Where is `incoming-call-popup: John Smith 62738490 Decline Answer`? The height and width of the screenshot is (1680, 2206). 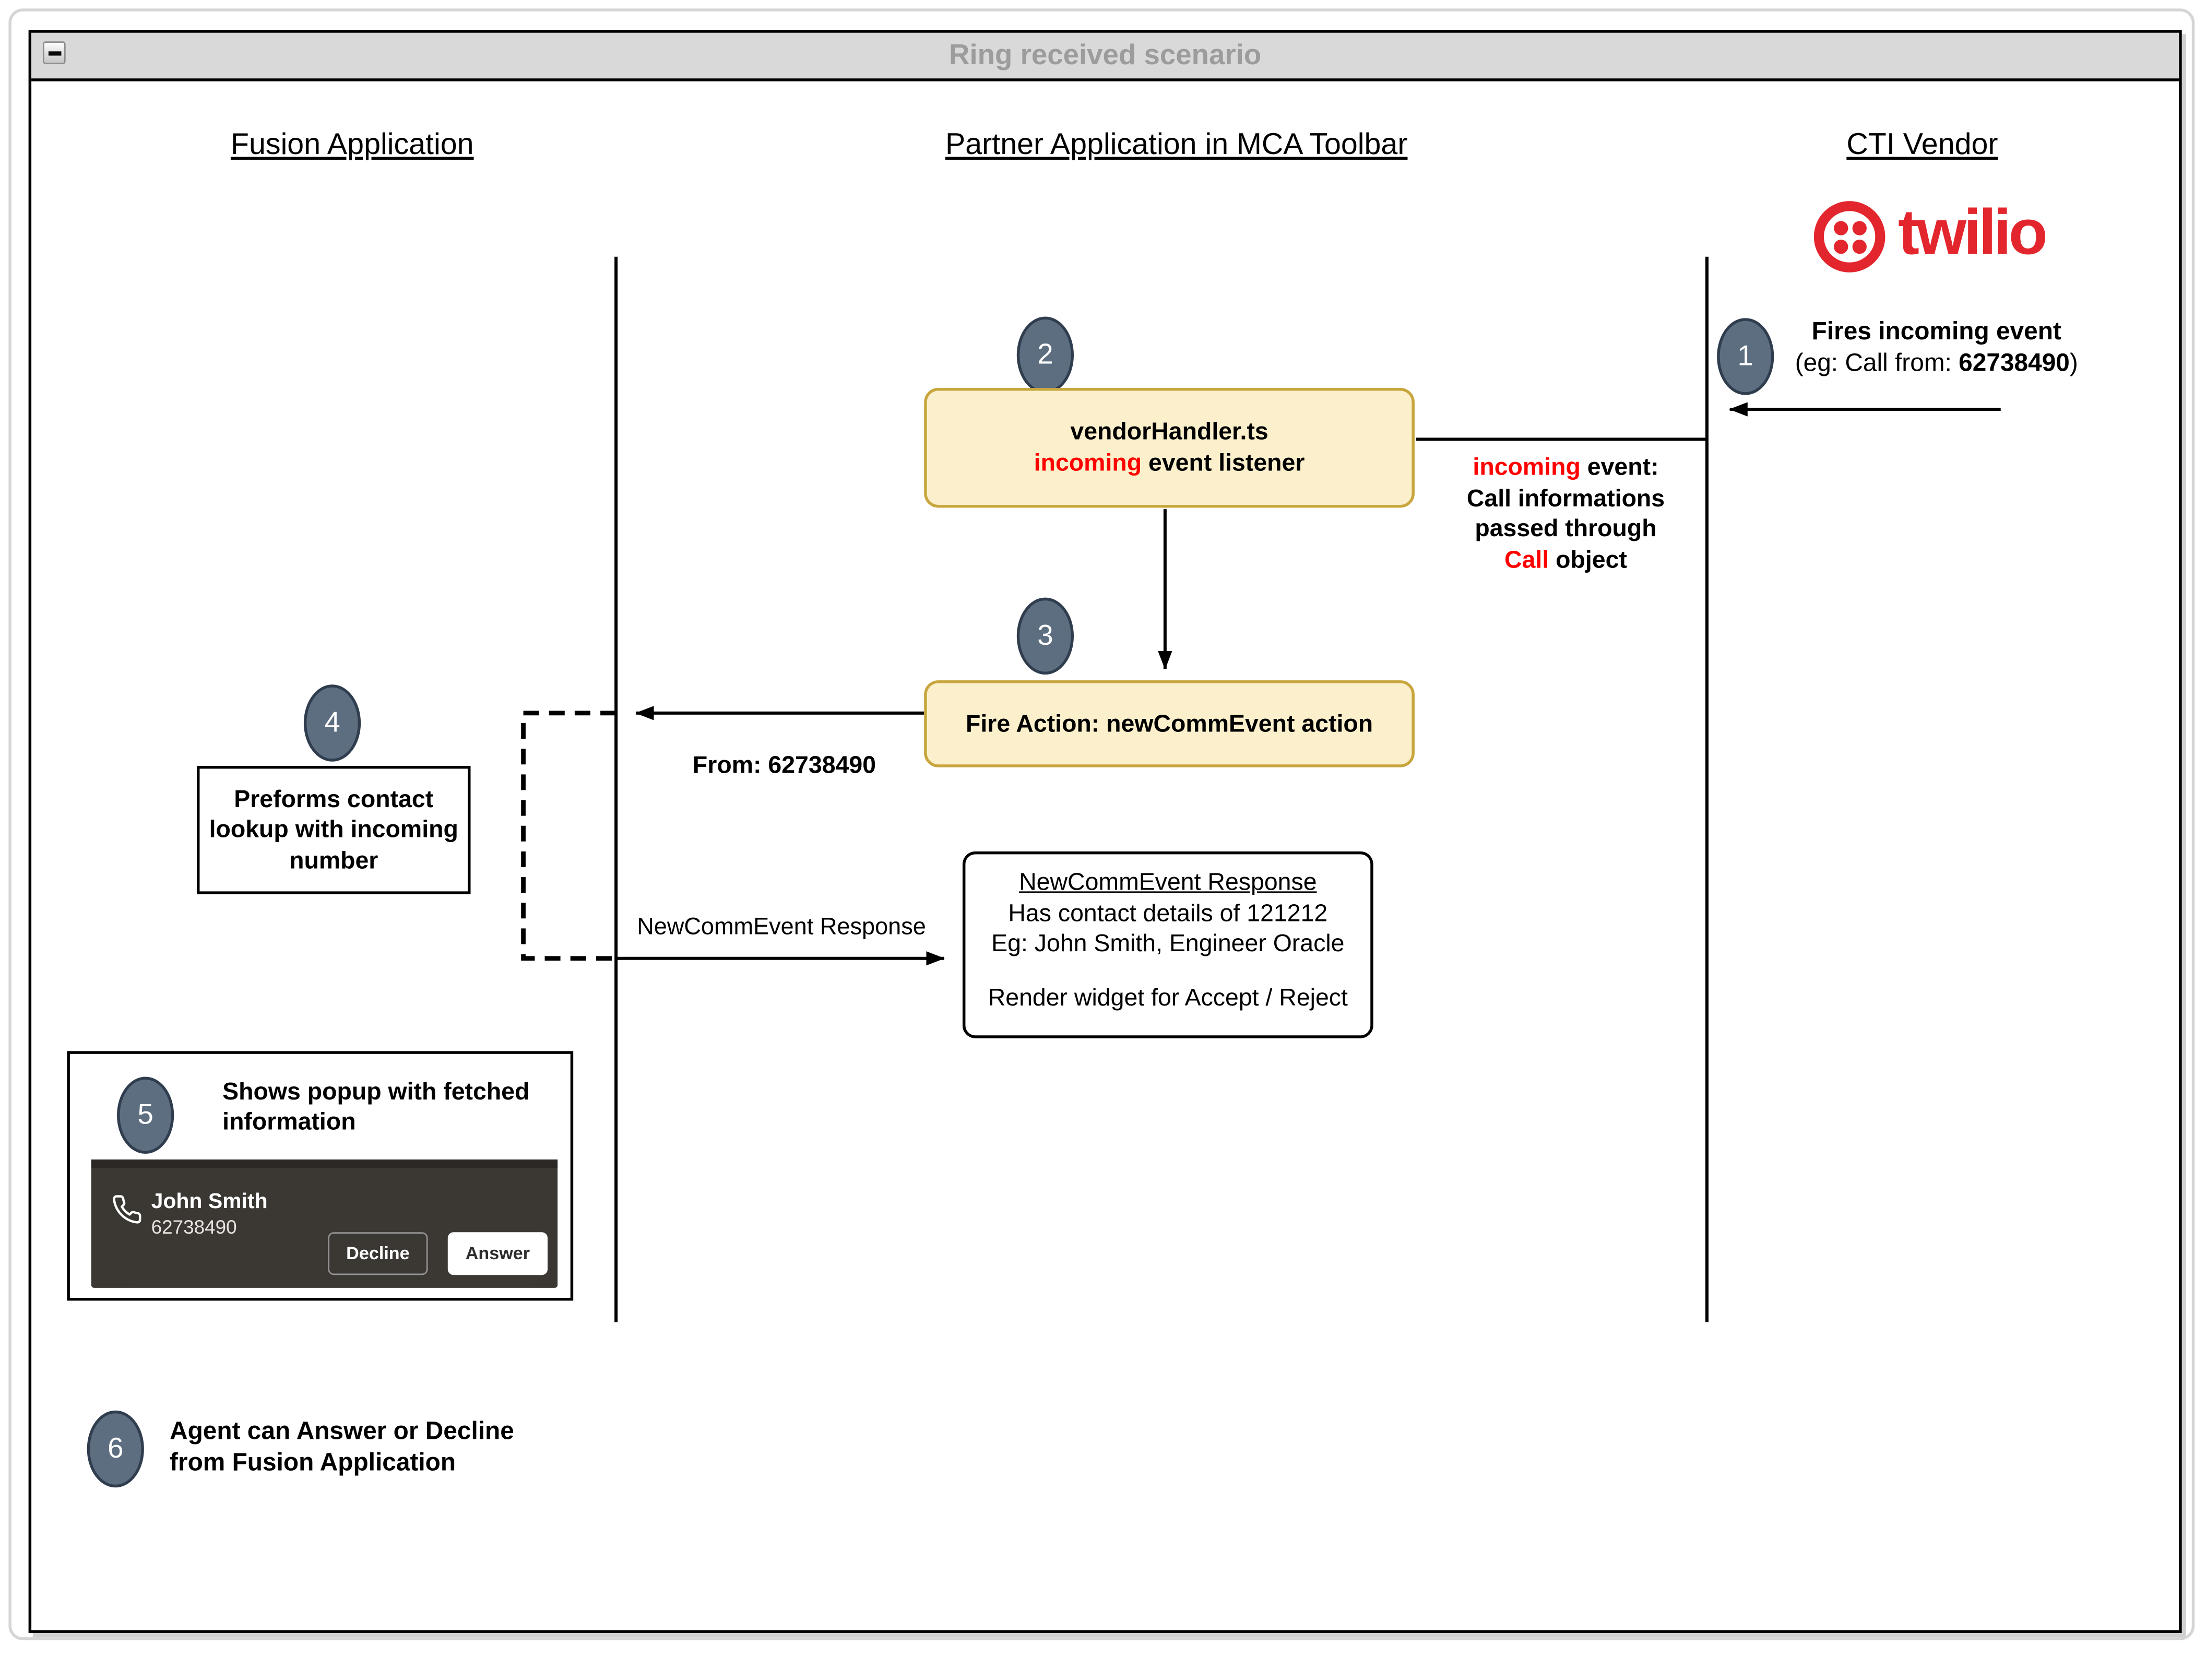
incoming-call-popup: John Smith 62738490 Decline Answer is located at coordinates (324, 1224).